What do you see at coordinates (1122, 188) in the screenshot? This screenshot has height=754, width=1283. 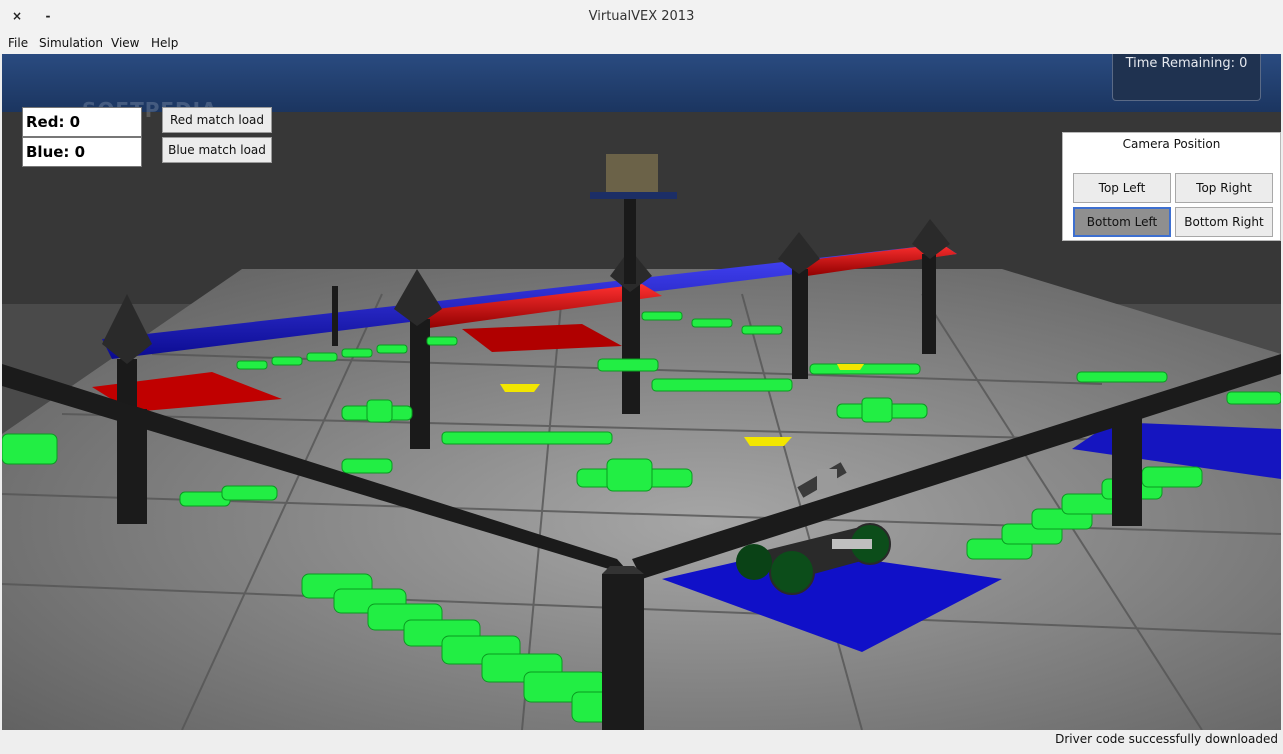 I see `camera-top-left-button: Top Left` at bounding box center [1122, 188].